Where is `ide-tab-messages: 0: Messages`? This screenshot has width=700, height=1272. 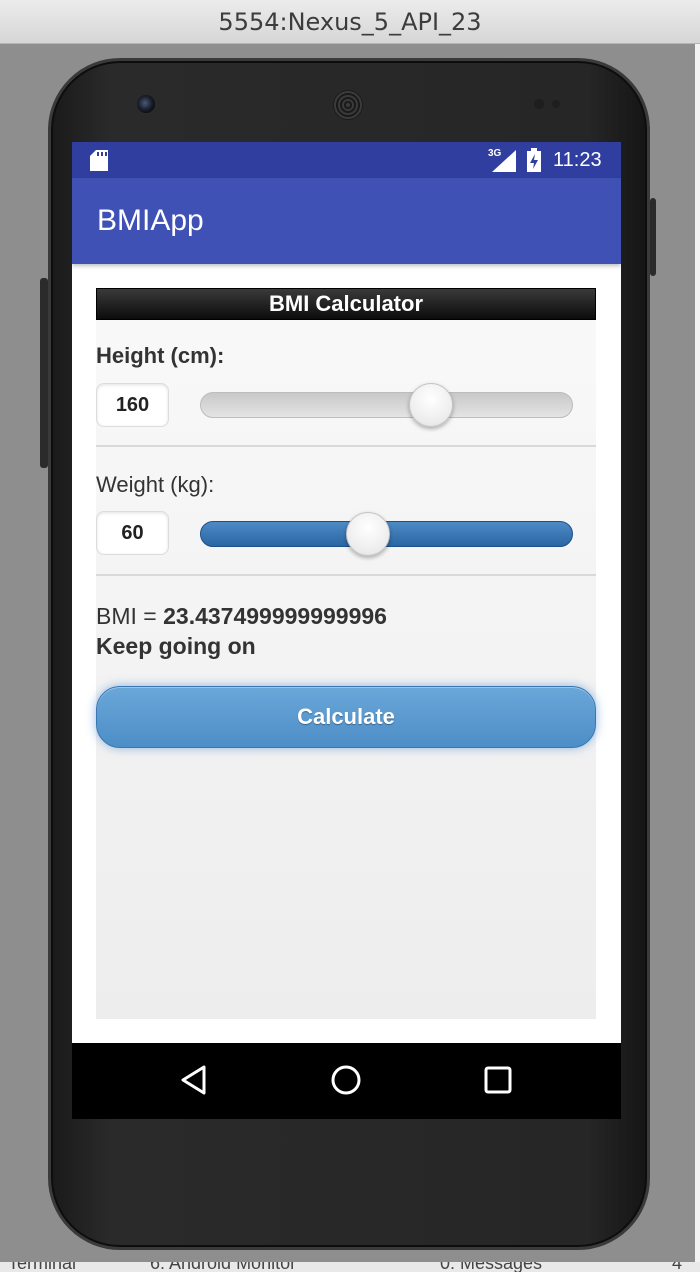
ide-tab-messages: 0: Messages is located at coordinates (491, 1267).